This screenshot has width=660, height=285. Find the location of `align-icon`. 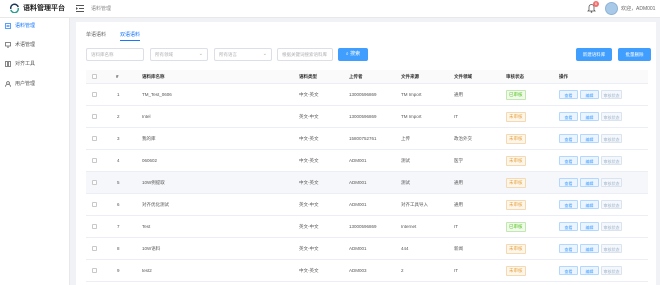

align-icon is located at coordinates (8, 63).